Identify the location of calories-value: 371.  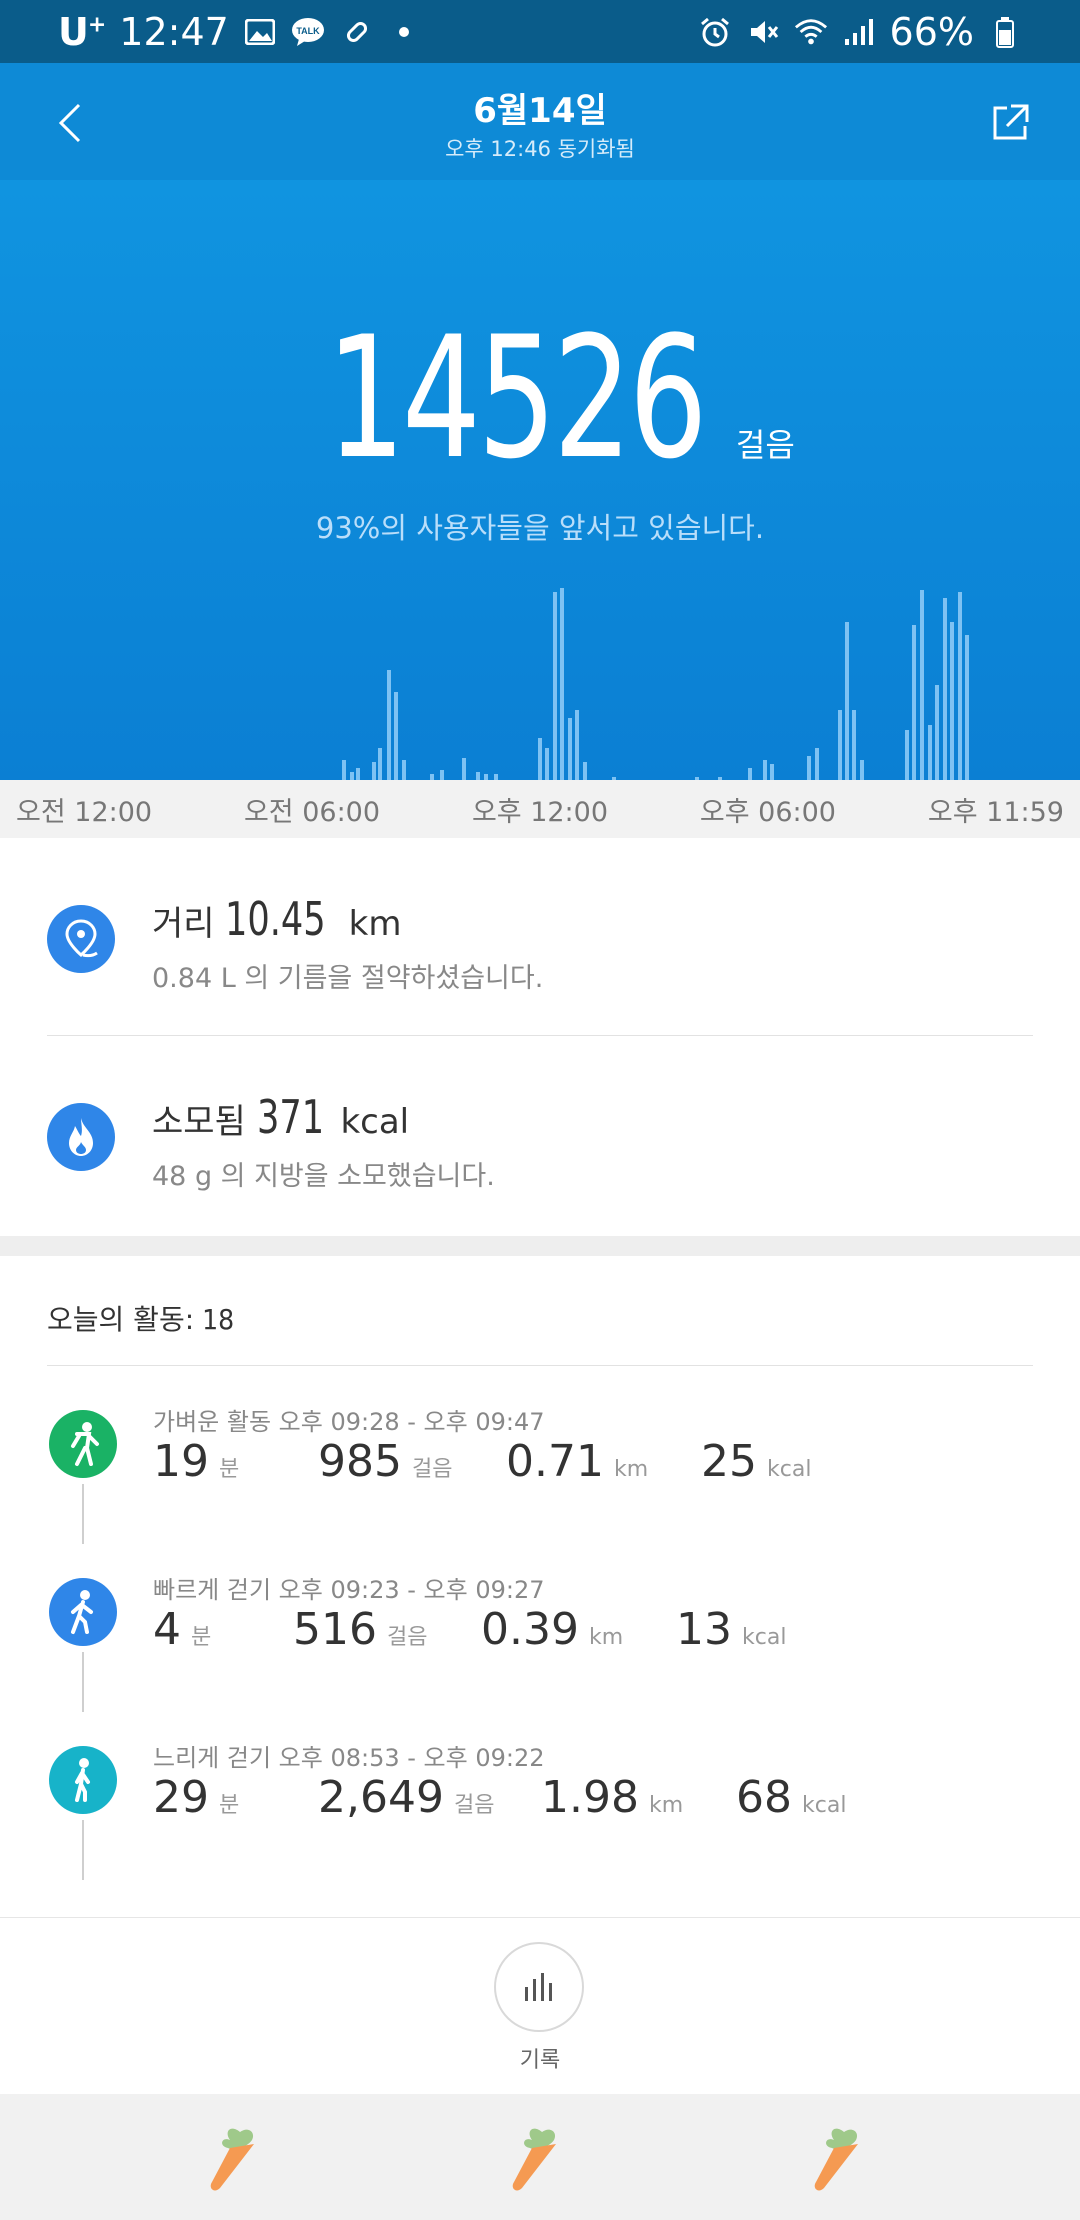
(290, 1117).